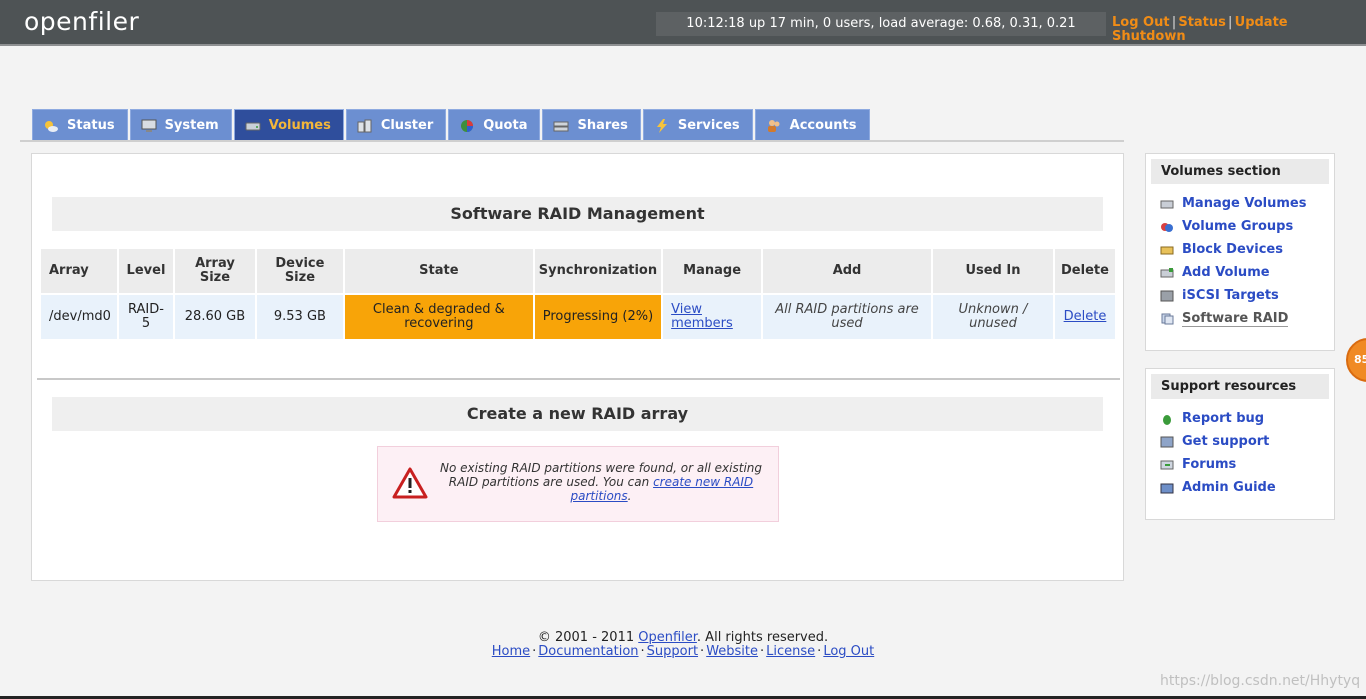 This screenshot has width=1366, height=699. I want to click on col-manage: Manage, so click(712, 271).